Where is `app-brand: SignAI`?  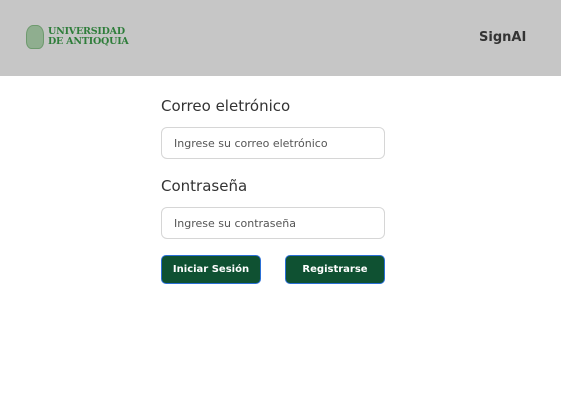
app-brand: SignAI is located at coordinates (502, 37).